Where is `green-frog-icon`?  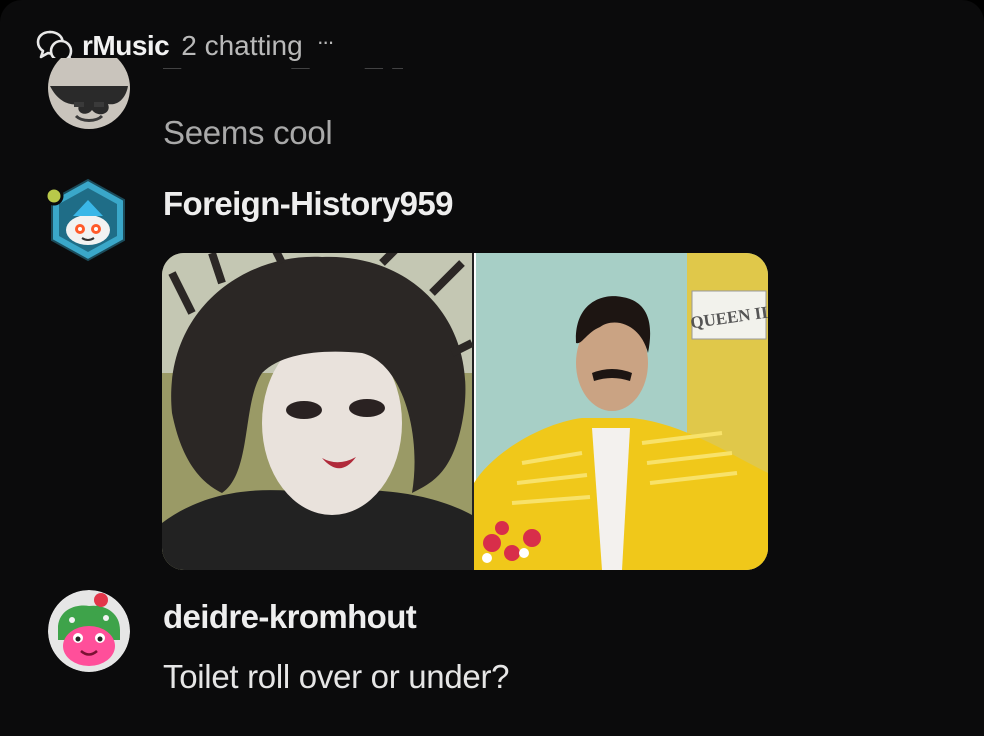 green-frog-icon is located at coordinates (89, 631).